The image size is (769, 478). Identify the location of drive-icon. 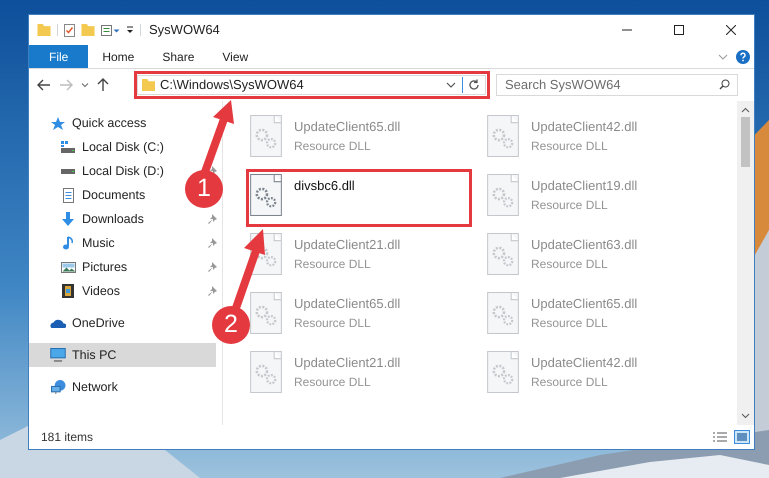
(68, 171).